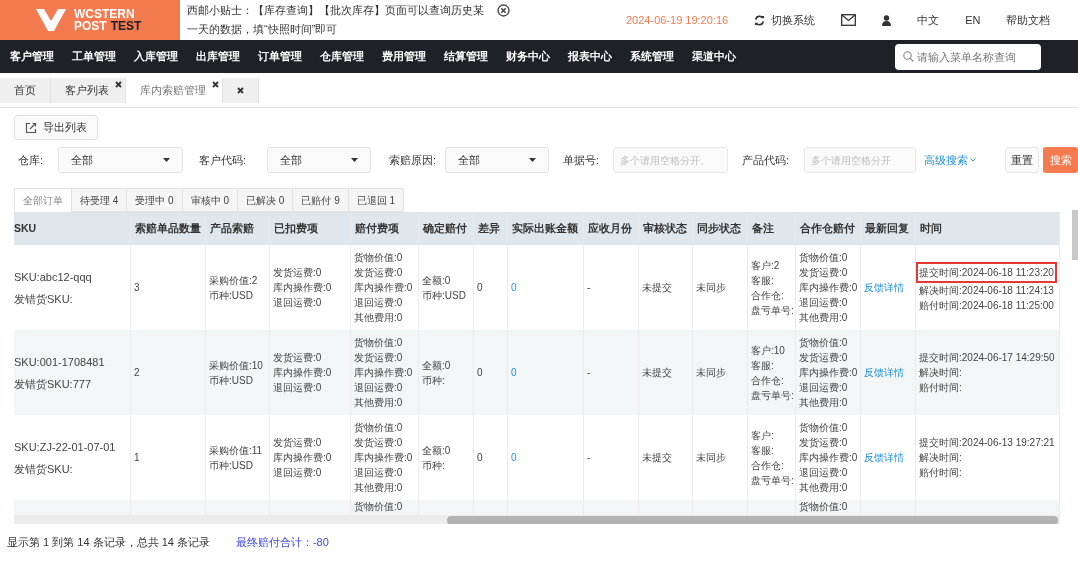  Describe the element at coordinates (137, 288) in the screenshot. I see `table-cell-text: 3` at that location.